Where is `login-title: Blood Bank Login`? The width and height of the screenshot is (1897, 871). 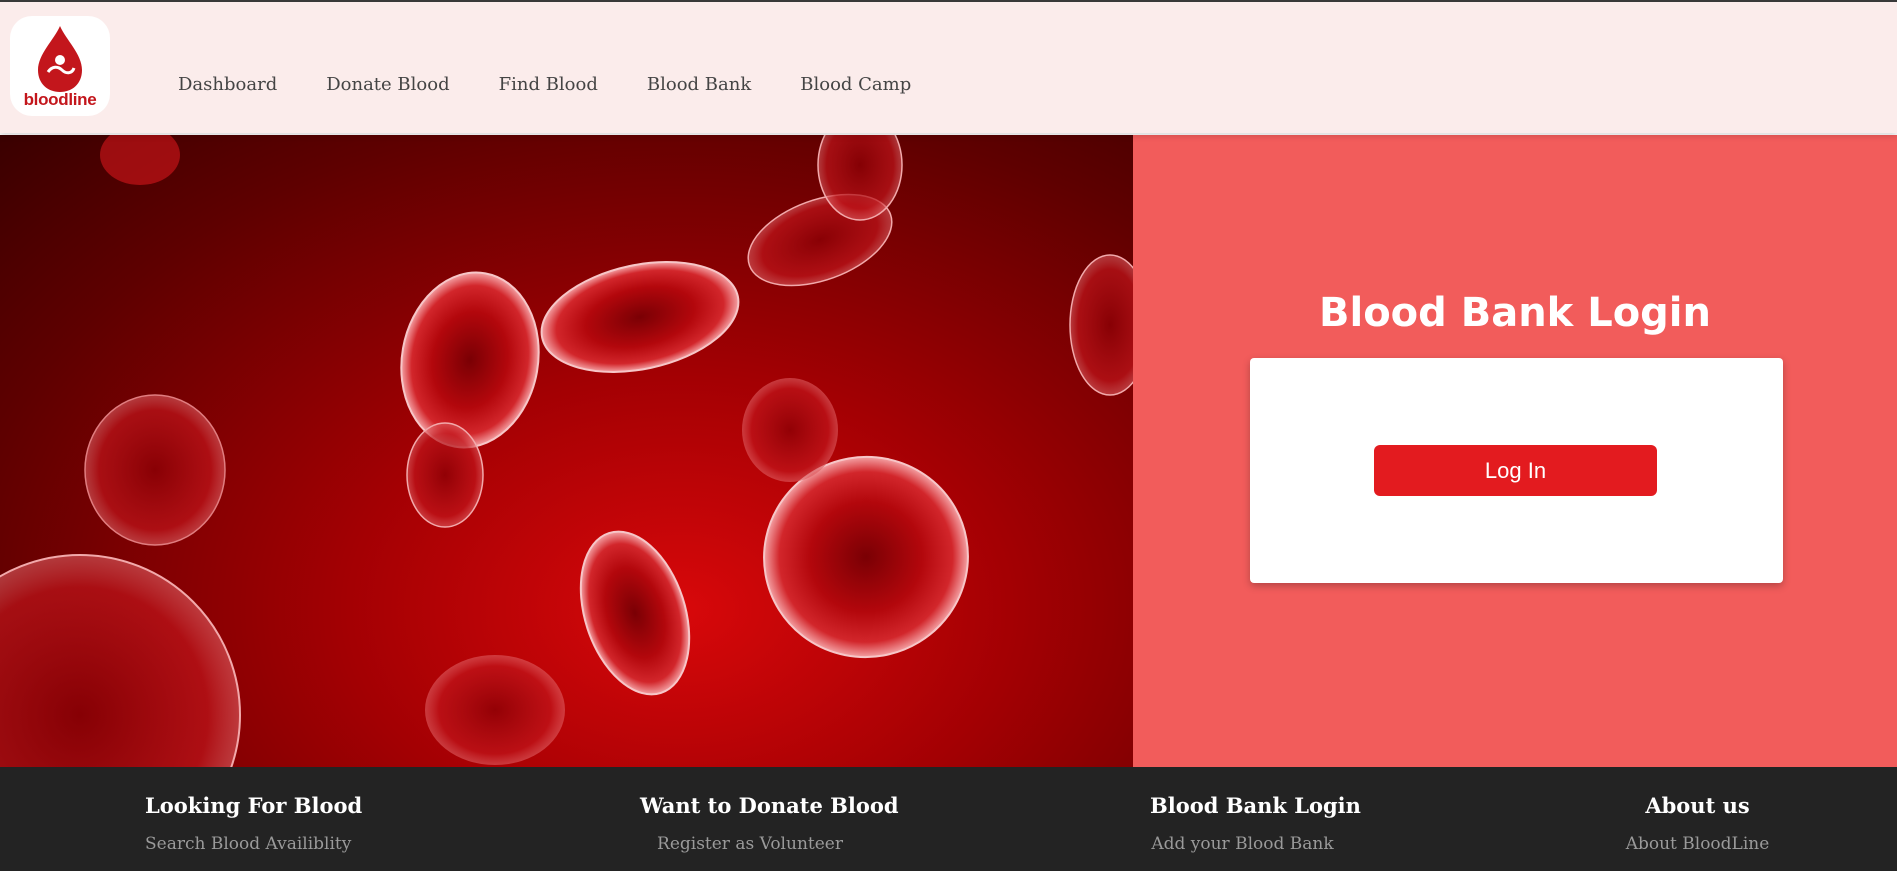
login-title: Blood Bank Login is located at coordinates (1515, 312).